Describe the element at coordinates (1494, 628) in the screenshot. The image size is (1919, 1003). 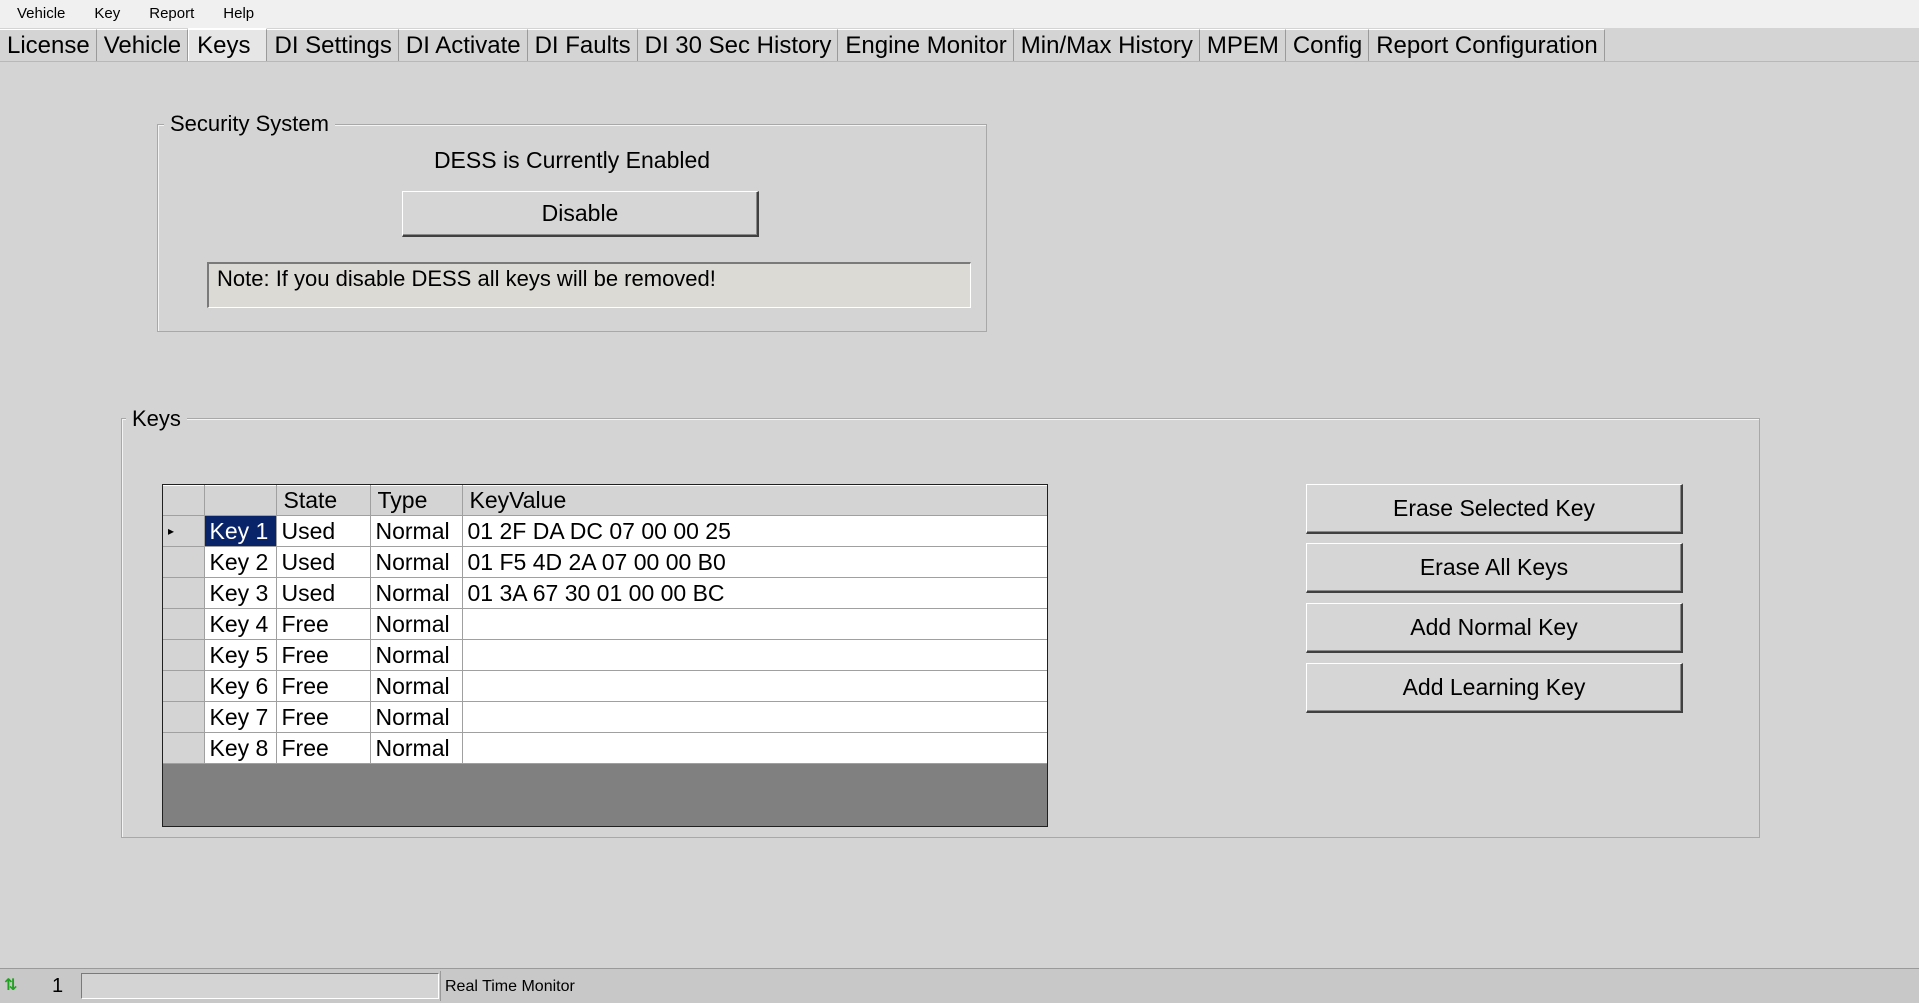
I see `add-normal-key-button: Add Normal Key` at that location.